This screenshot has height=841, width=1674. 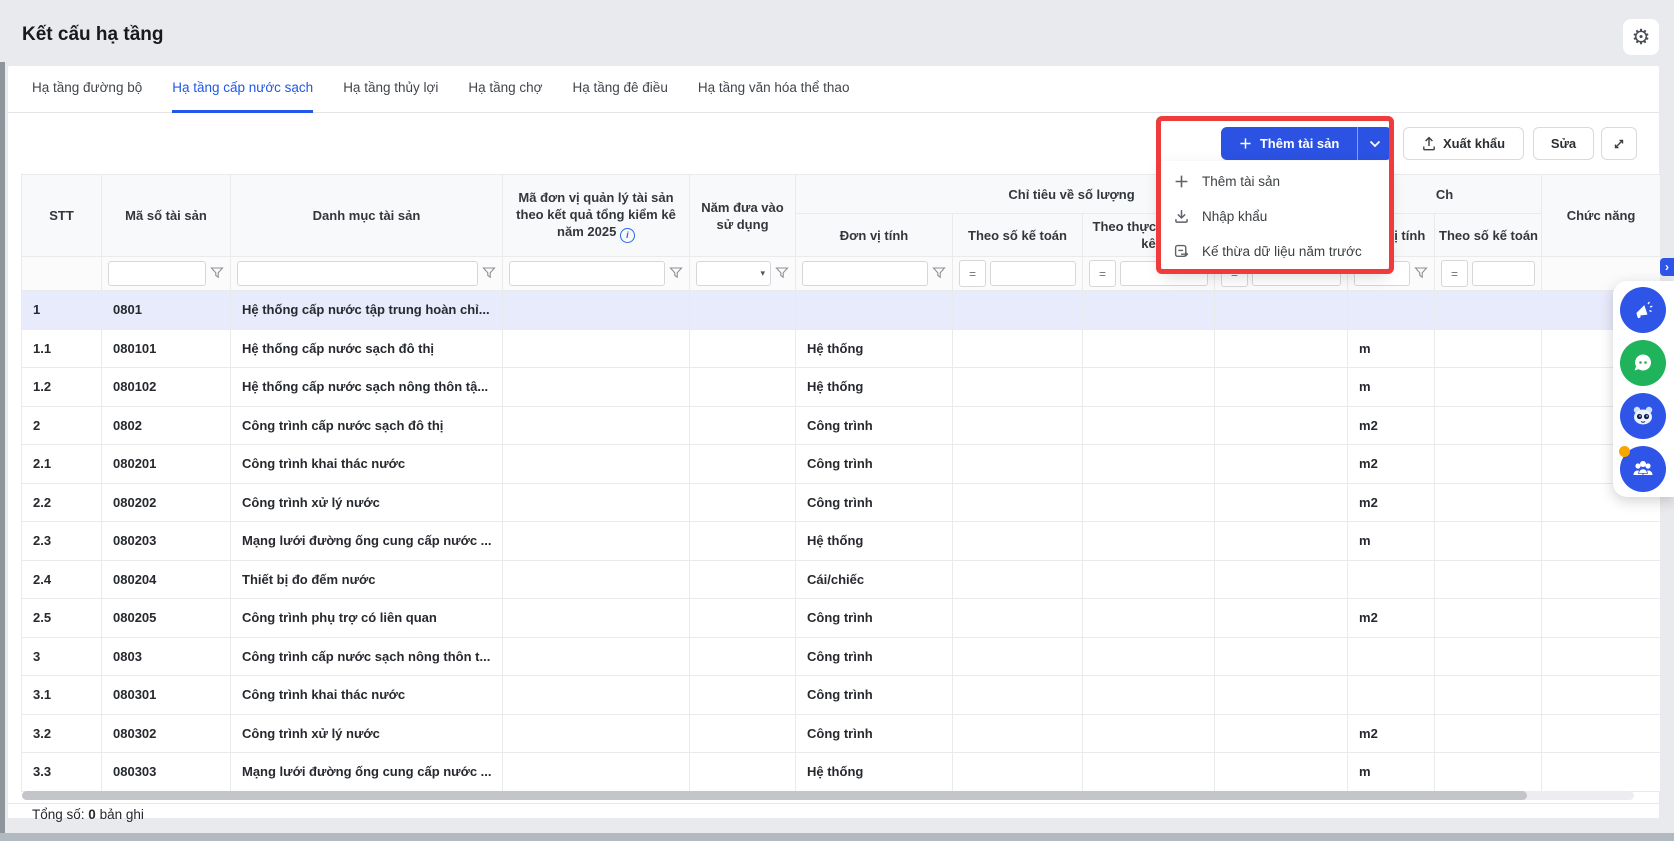 What do you see at coordinates (61, 695) in the screenshot?
I see `cell-stt: 3.1` at bounding box center [61, 695].